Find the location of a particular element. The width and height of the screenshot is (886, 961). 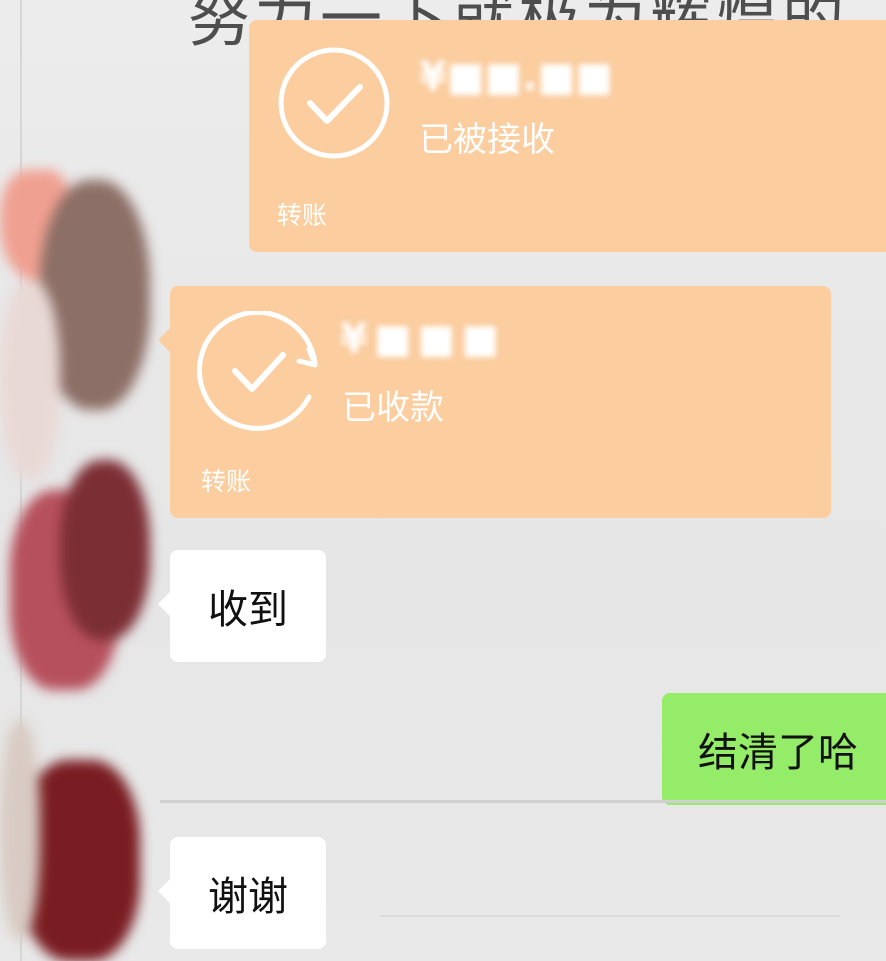

transfer-status: 已收款 is located at coordinates (393, 408).